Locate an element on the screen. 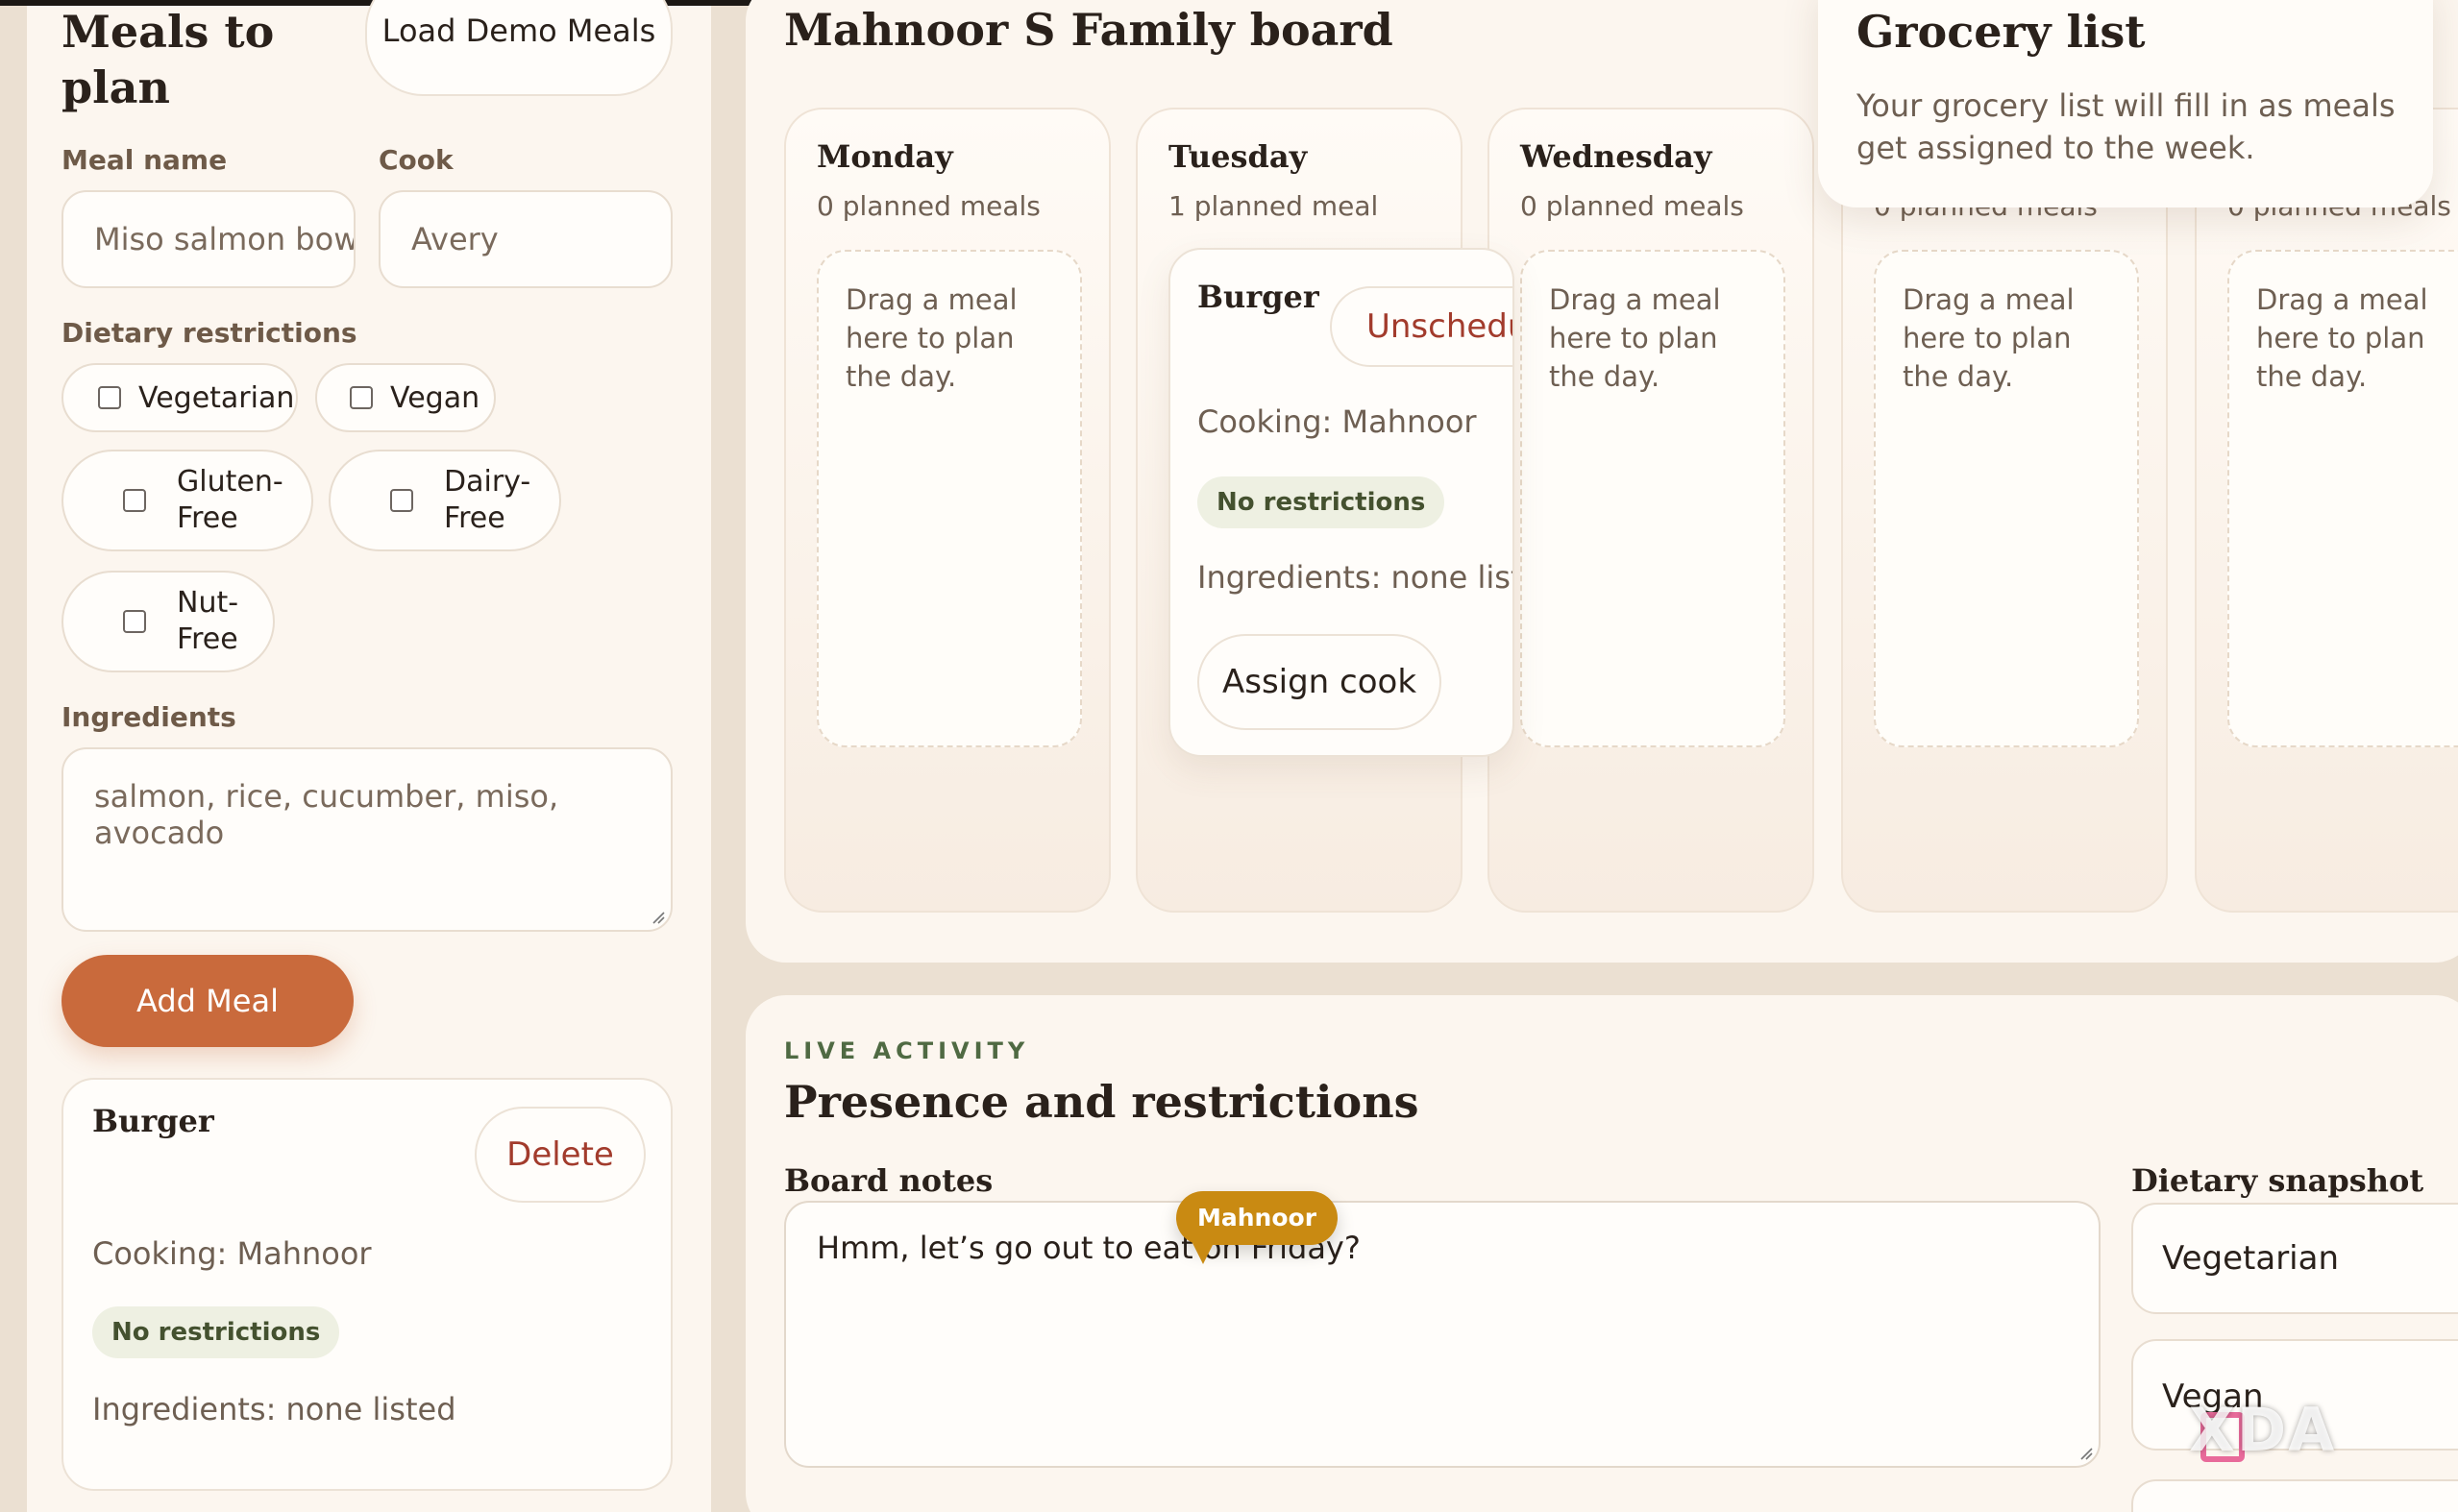 This screenshot has height=1512, width=2458. day-name: Monday is located at coordinates (885, 156).